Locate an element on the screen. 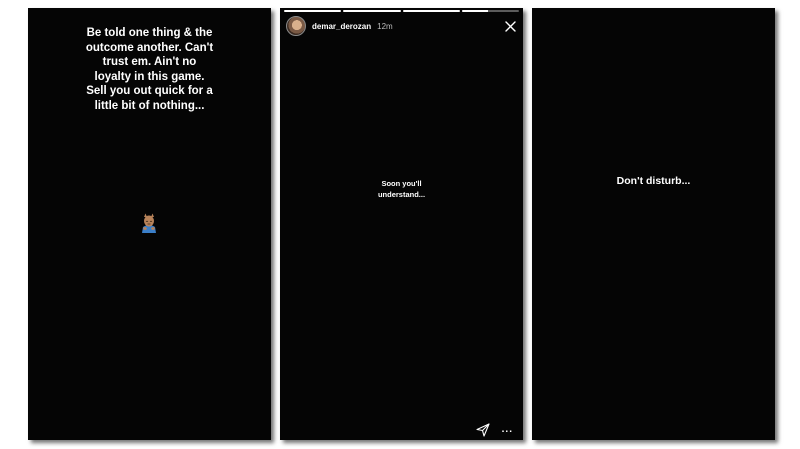 This screenshot has height=449, width=800. person-bowing-emoji is located at coordinates (149, 223).